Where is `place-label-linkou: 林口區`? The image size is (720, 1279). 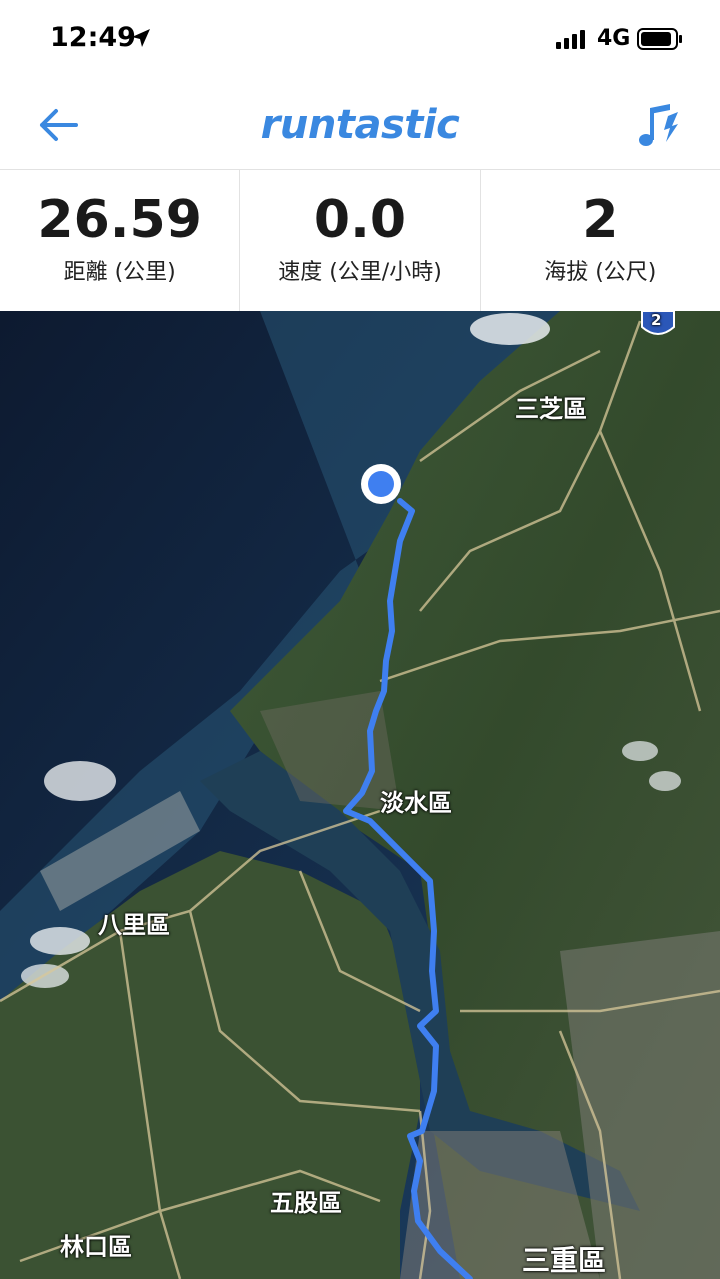
place-label-linkou: 林口區 is located at coordinates (96, 1247).